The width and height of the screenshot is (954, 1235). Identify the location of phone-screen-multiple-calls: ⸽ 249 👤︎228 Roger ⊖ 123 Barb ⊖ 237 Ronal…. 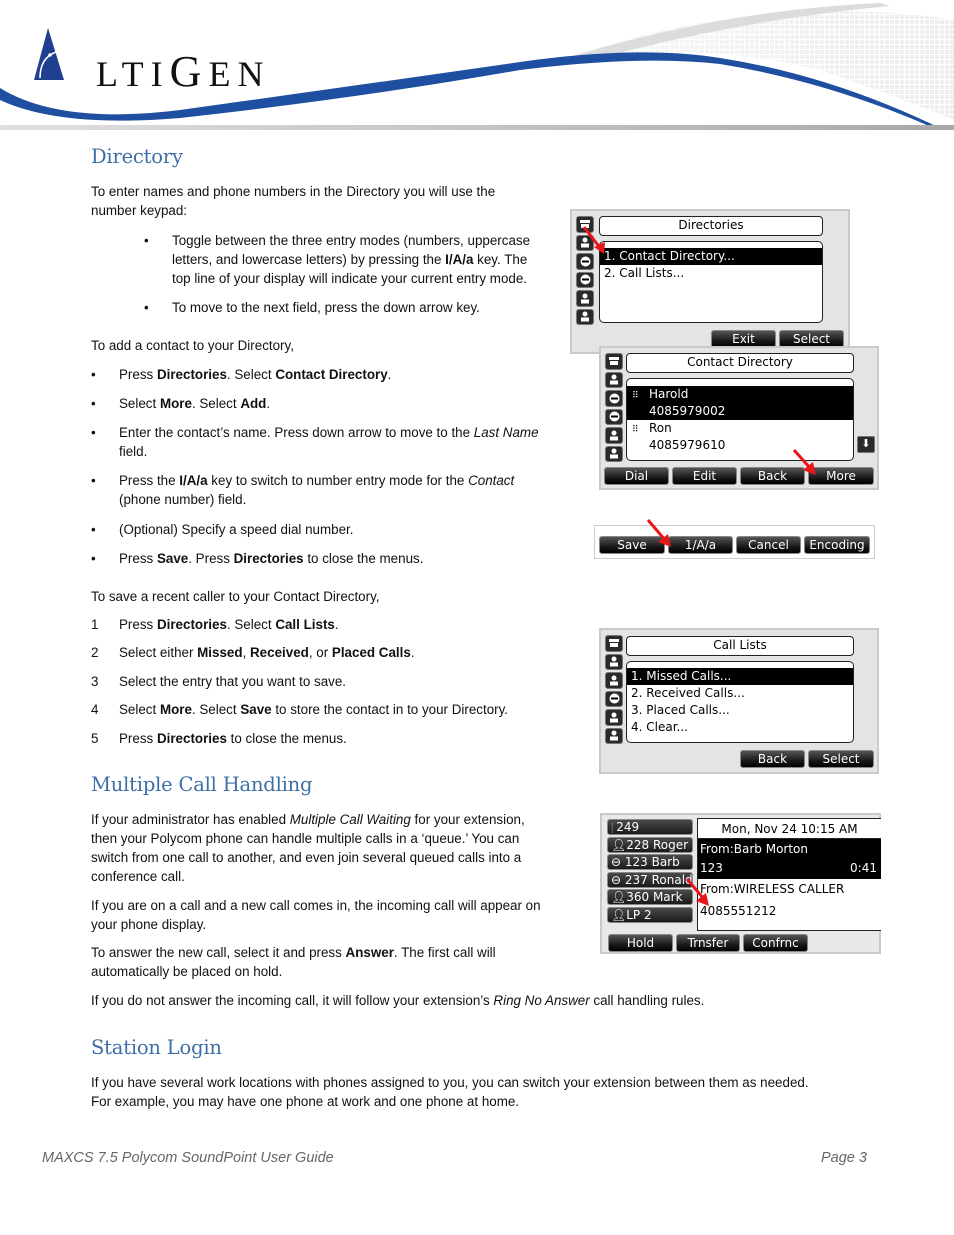
(740, 883).